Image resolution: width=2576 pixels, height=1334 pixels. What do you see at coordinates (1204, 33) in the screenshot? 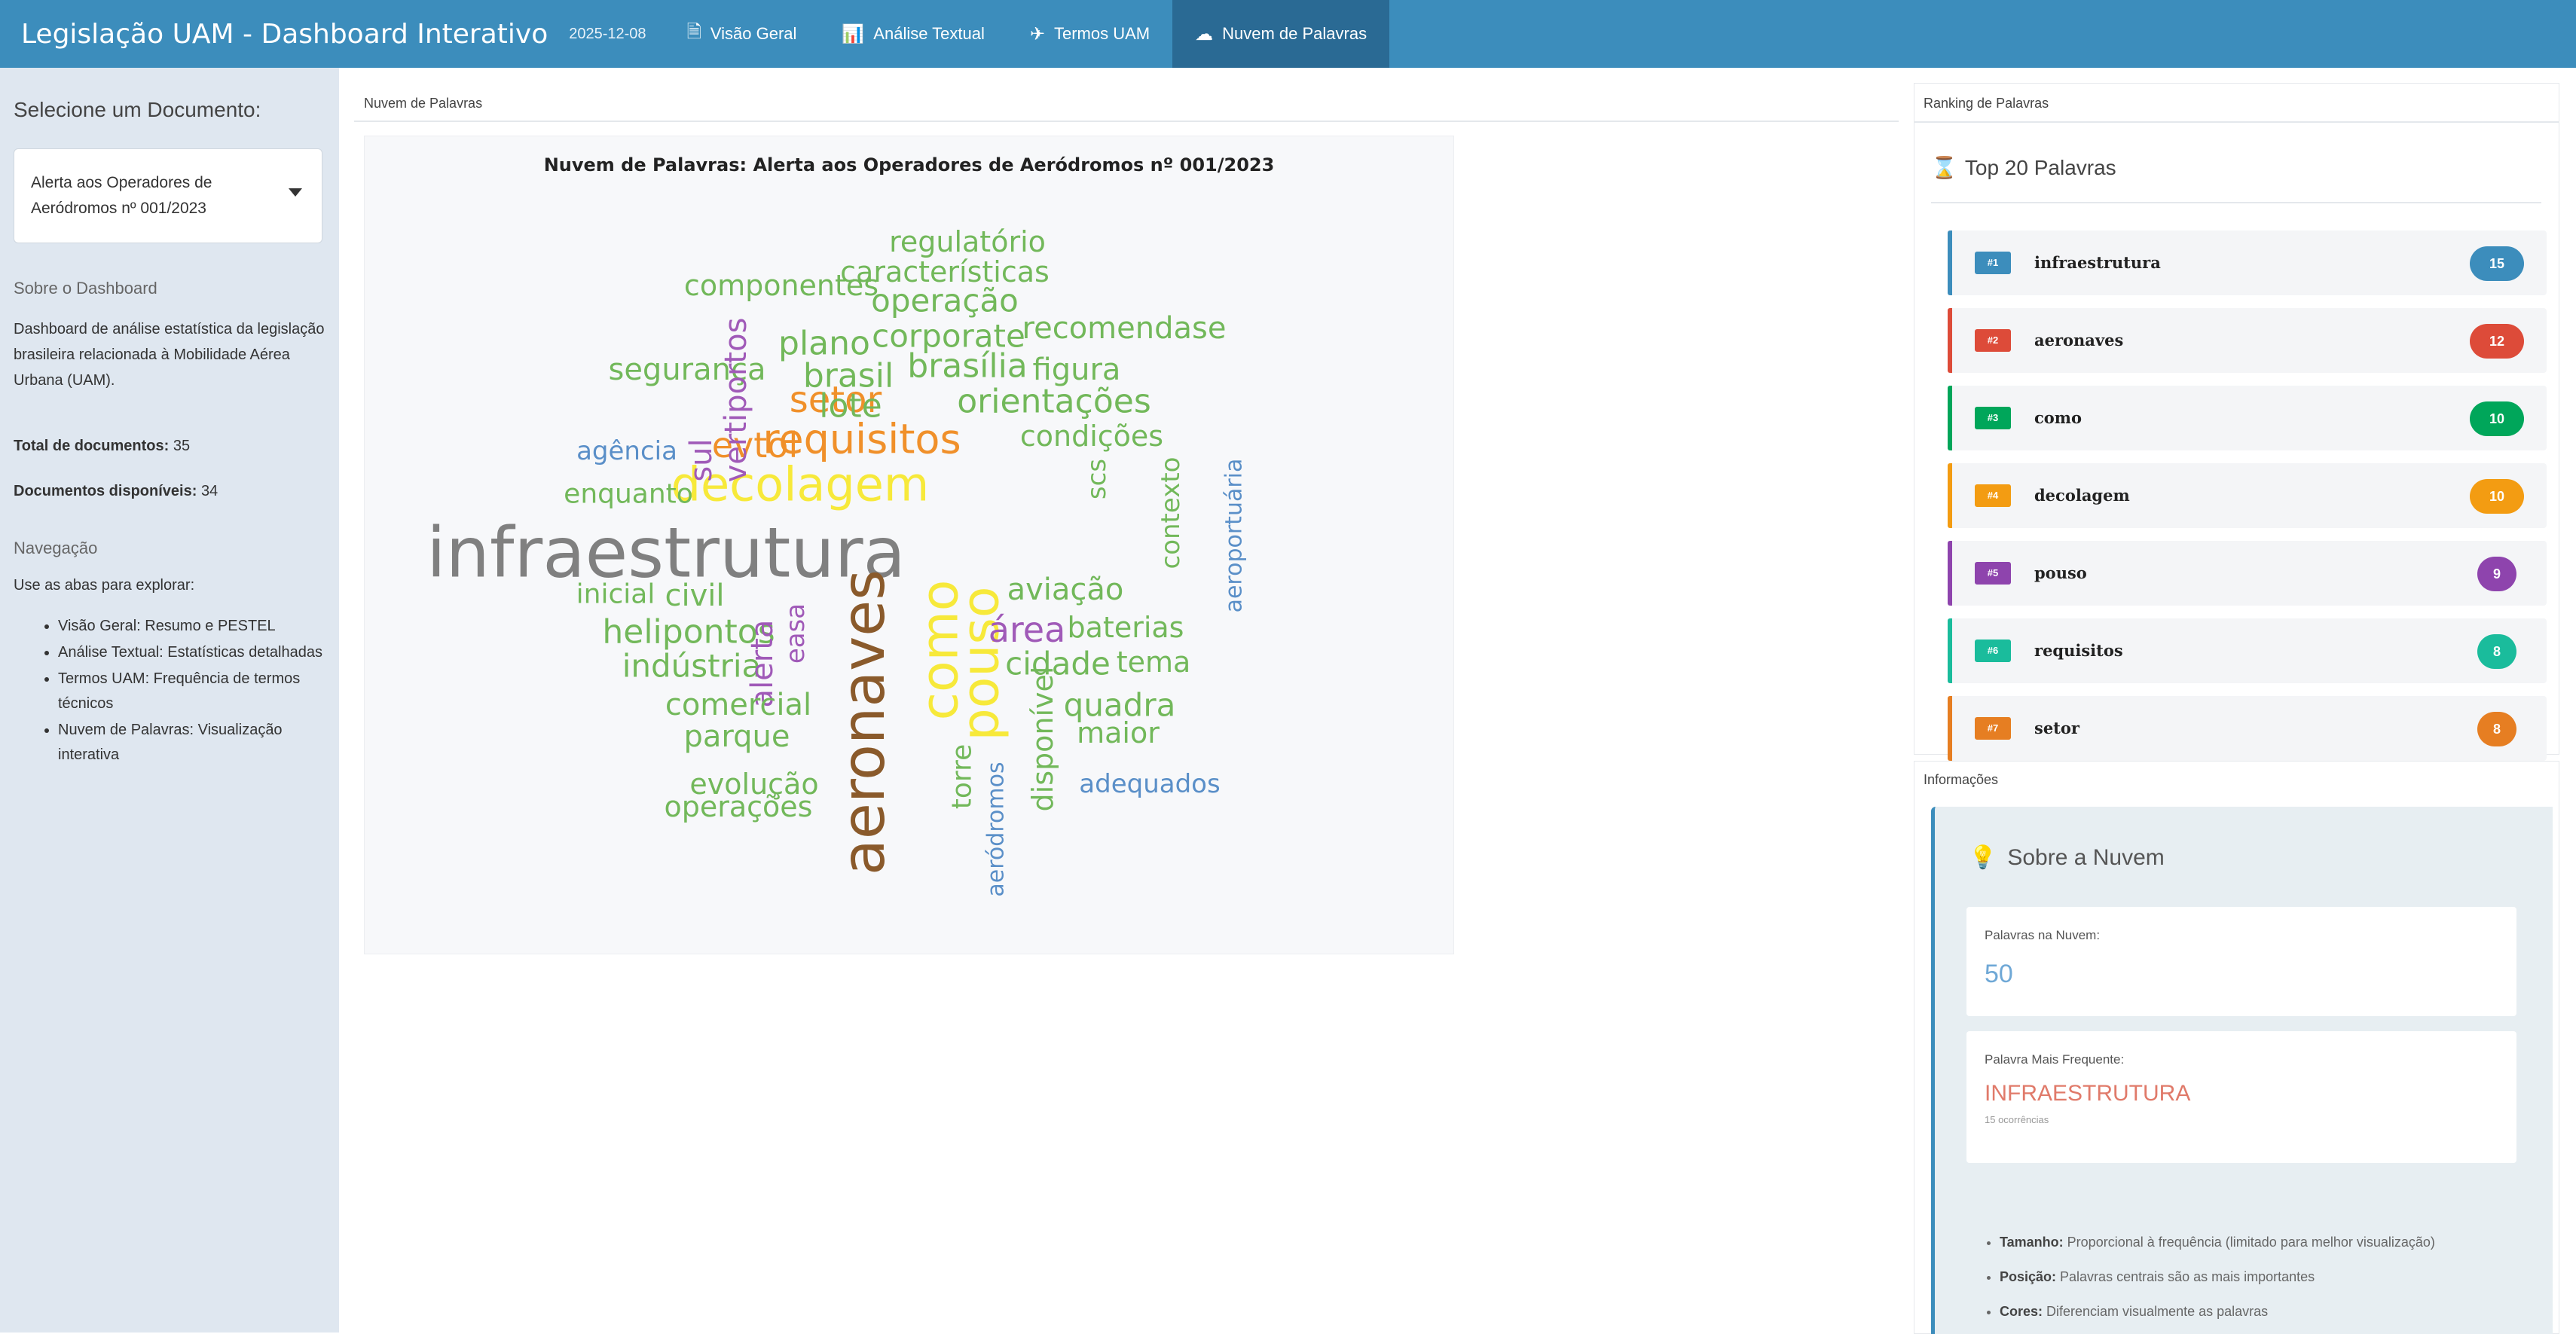
I see `cloud-icon: ☁` at bounding box center [1204, 33].